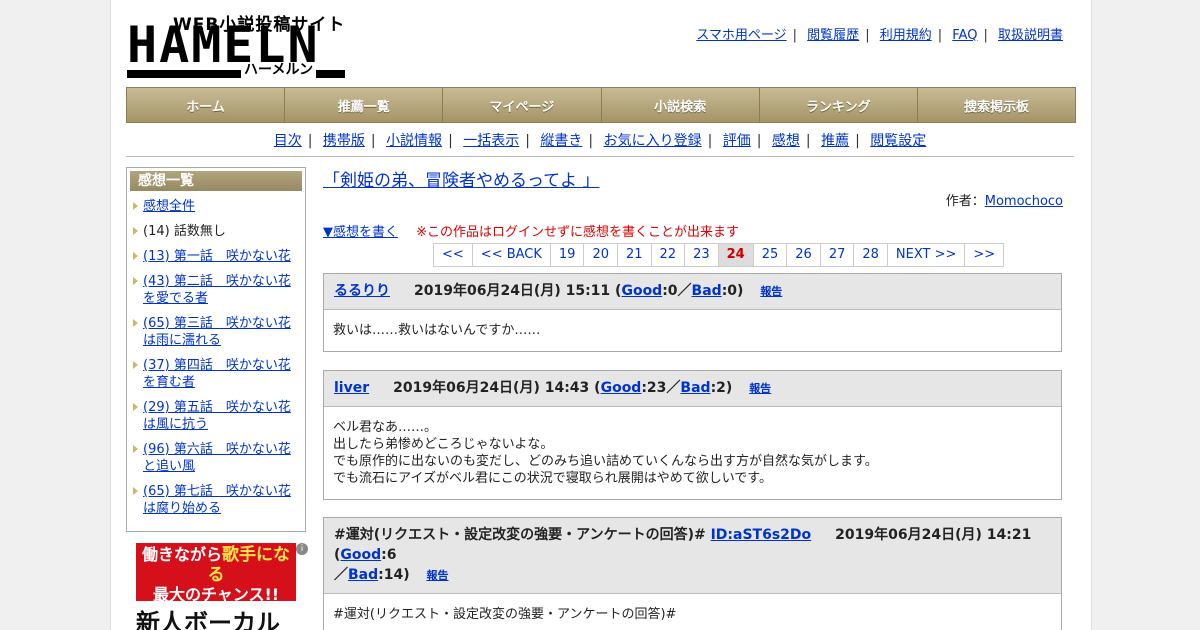 Image resolution: width=1200 pixels, height=630 pixels. What do you see at coordinates (635, 255) in the screenshot?
I see `page-number: 21` at bounding box center [635, 255].